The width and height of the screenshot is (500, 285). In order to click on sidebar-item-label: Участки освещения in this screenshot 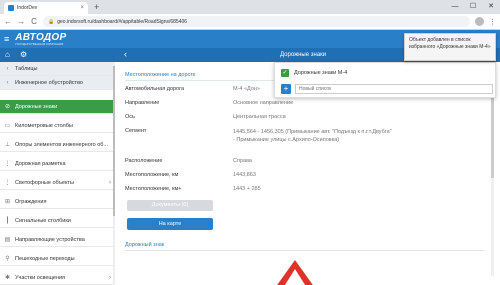, I will do `click(40, 277)`.